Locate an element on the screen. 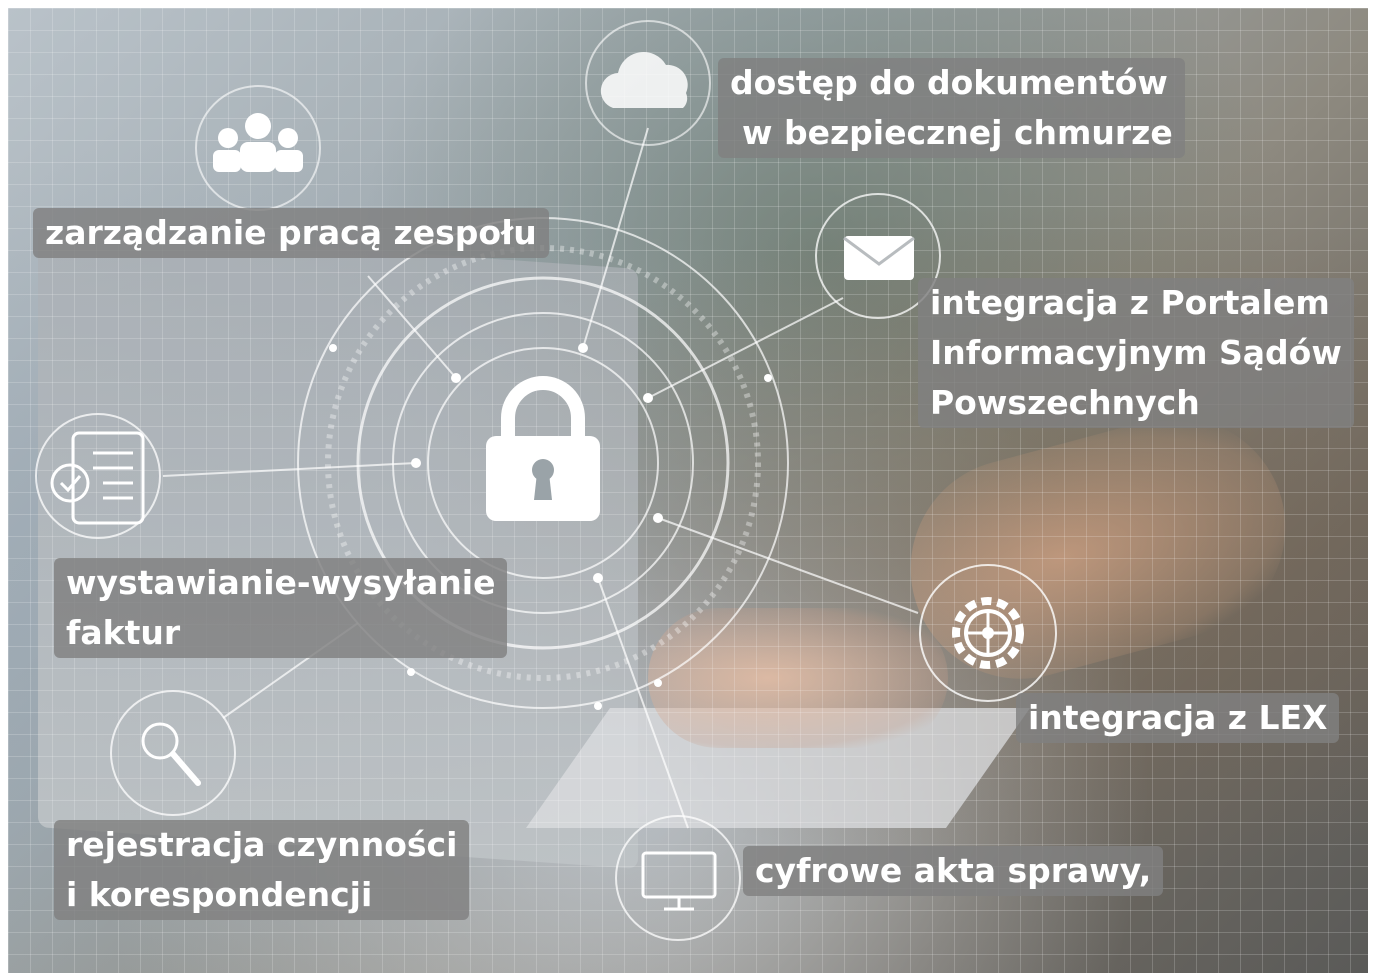 The height and width of the screenshot is (979, 1373). label-lex-integration: integracja z LEX is located at coordinates (1178, 718).